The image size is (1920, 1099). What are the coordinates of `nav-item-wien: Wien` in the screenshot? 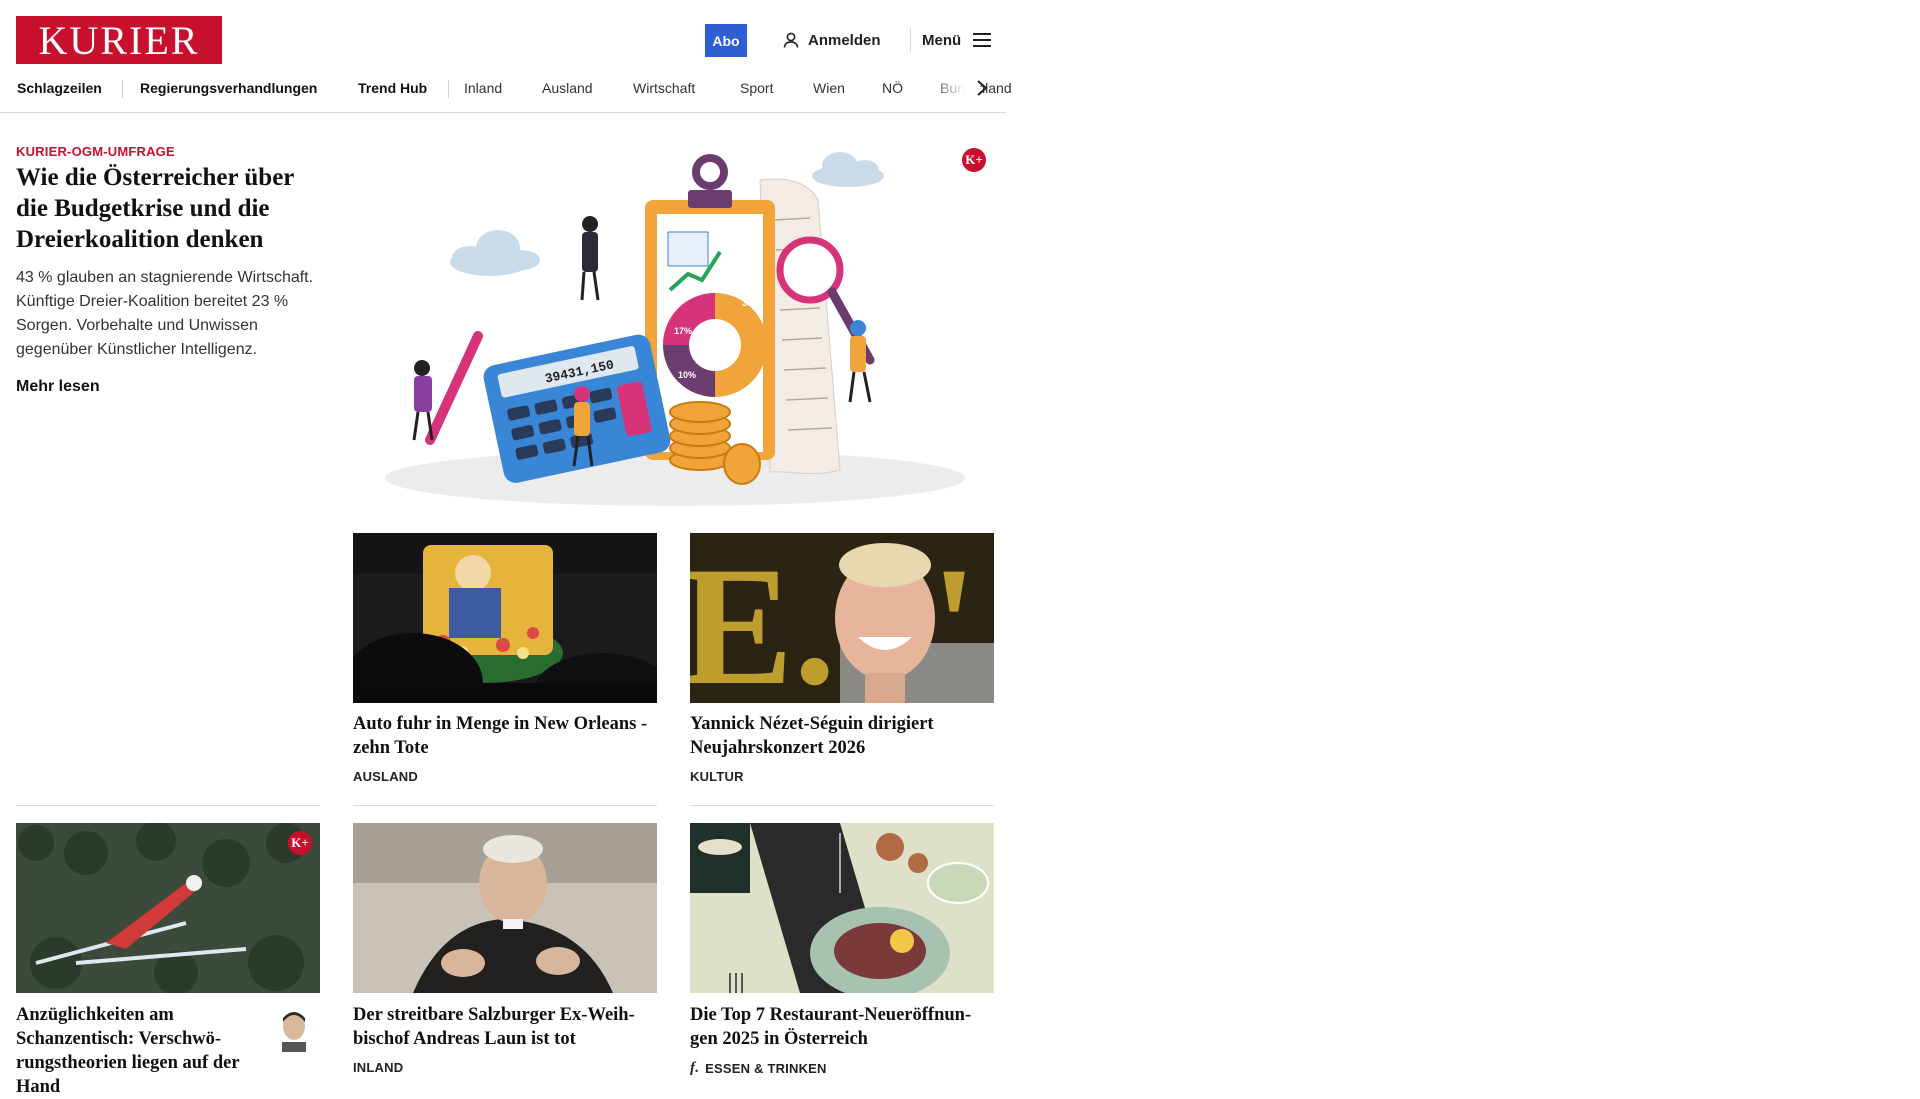 It's located at (829, 88).